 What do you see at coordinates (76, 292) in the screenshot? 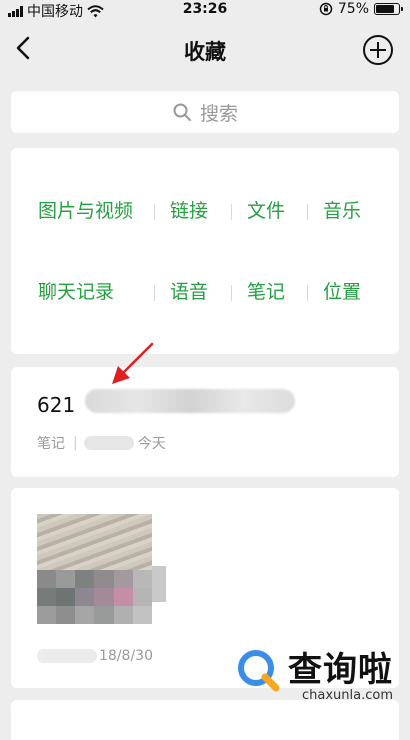
I see `category-chat-history: 聊天记录` at bounding box center [76, 292].